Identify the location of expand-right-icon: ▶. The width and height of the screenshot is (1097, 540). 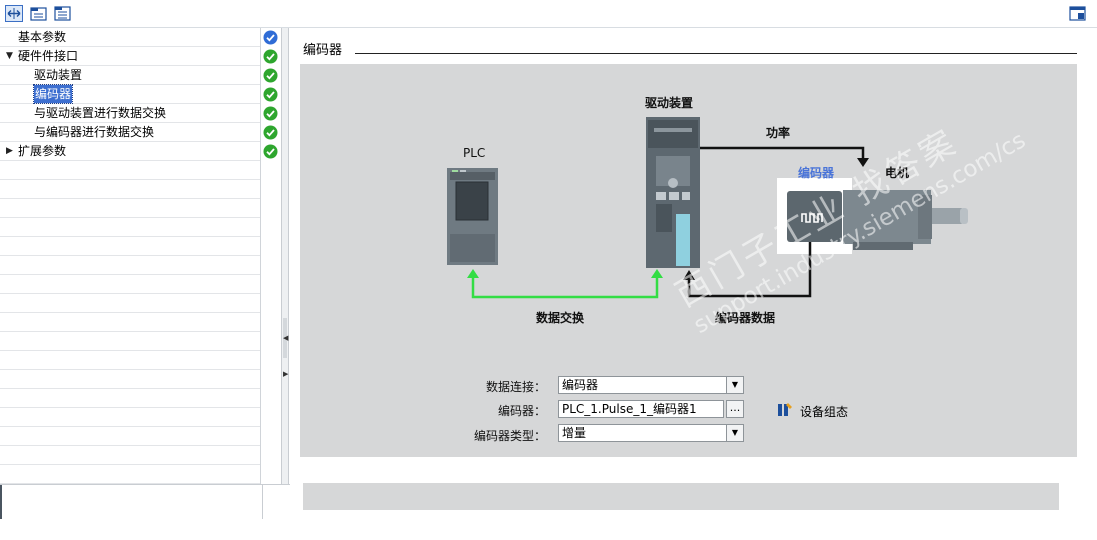
(285, 374).